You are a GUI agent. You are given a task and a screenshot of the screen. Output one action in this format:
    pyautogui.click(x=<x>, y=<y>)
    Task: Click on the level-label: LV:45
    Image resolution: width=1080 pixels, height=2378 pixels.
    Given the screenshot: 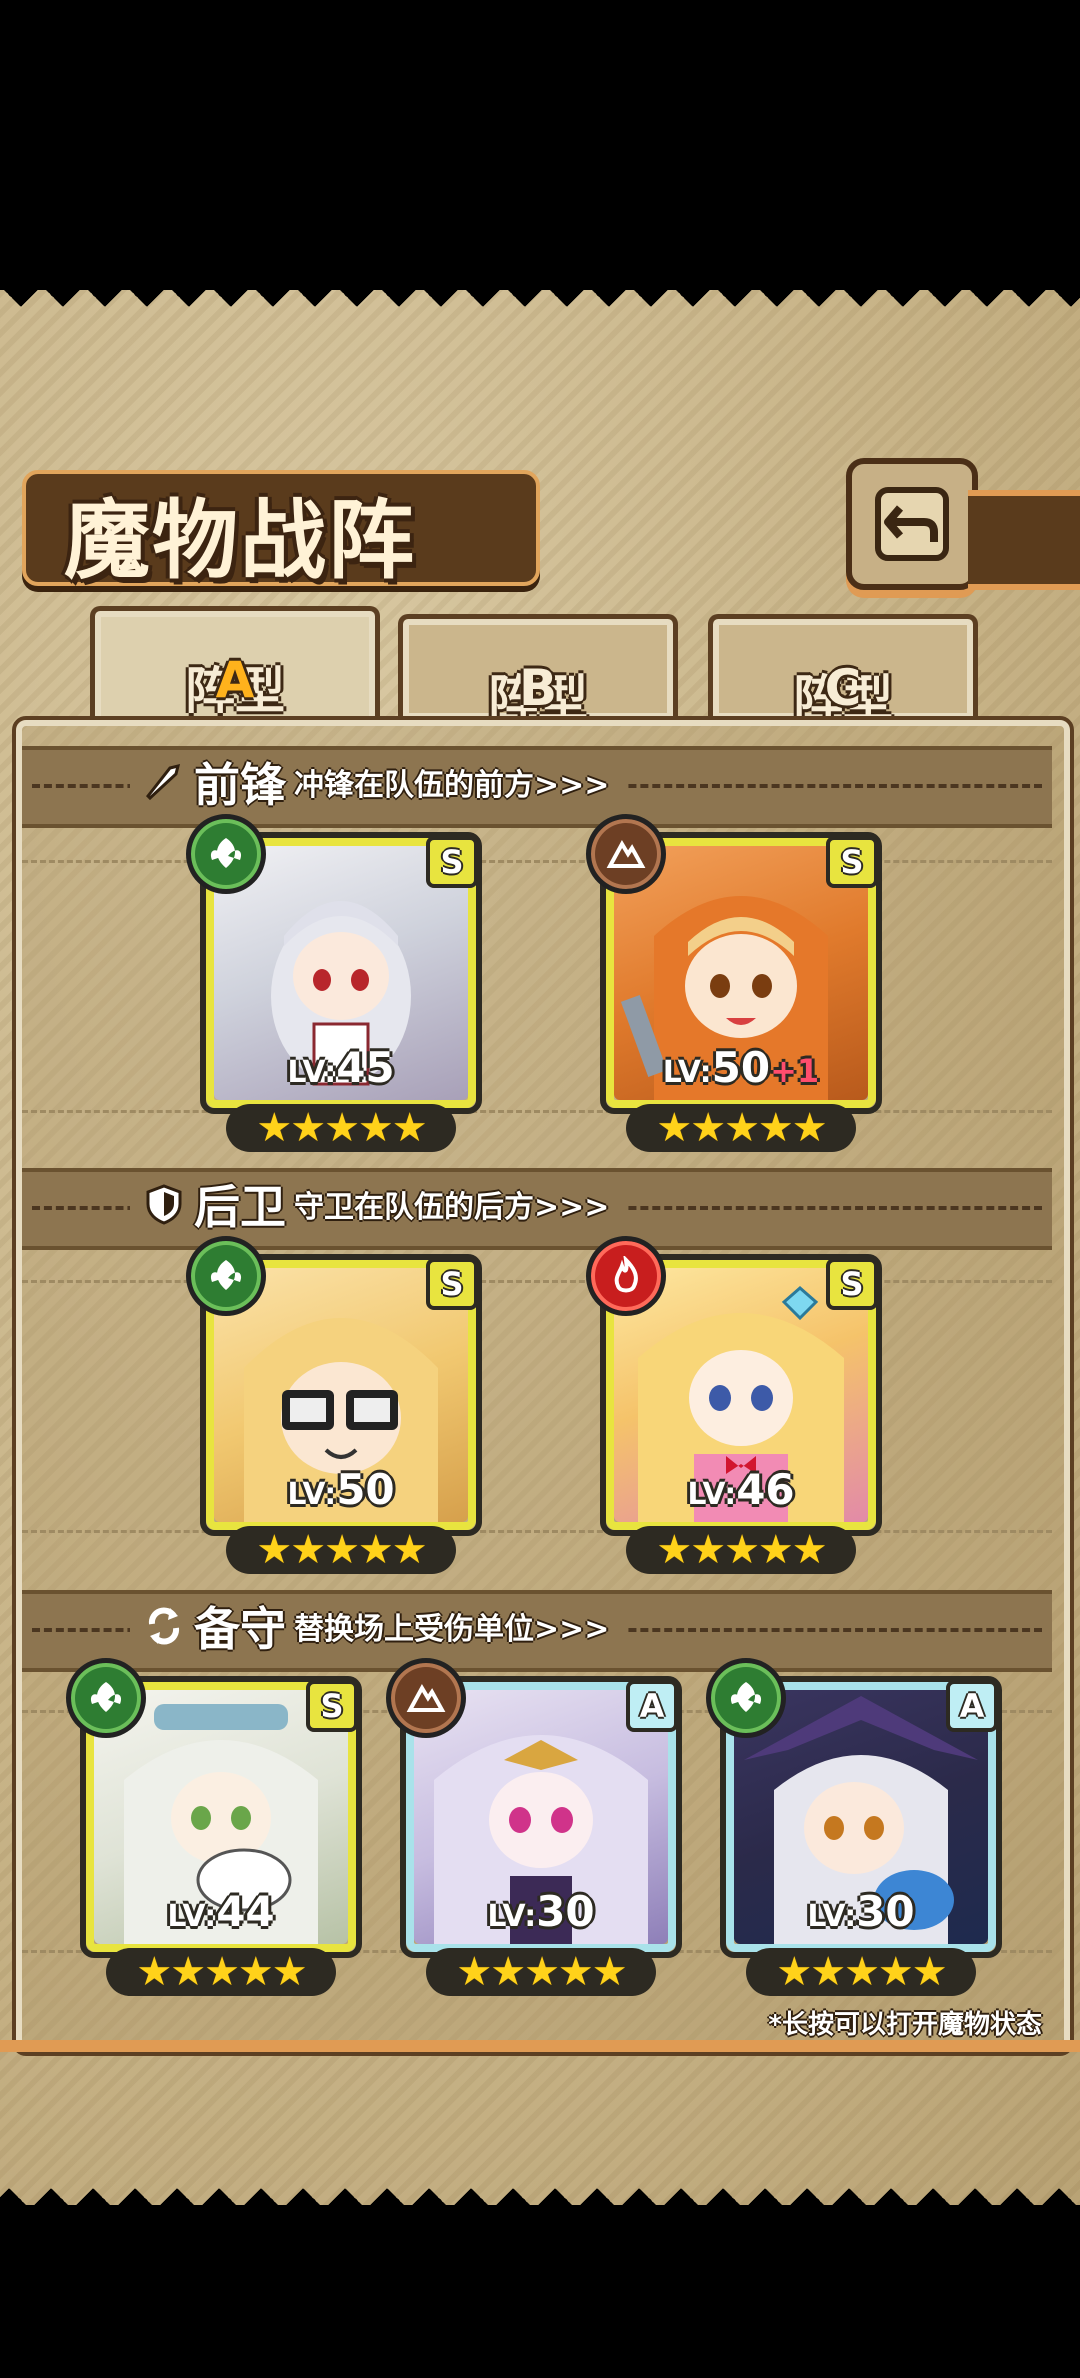 What is the action you would take?
    pyautogui.click(x=341, y=1067)
    